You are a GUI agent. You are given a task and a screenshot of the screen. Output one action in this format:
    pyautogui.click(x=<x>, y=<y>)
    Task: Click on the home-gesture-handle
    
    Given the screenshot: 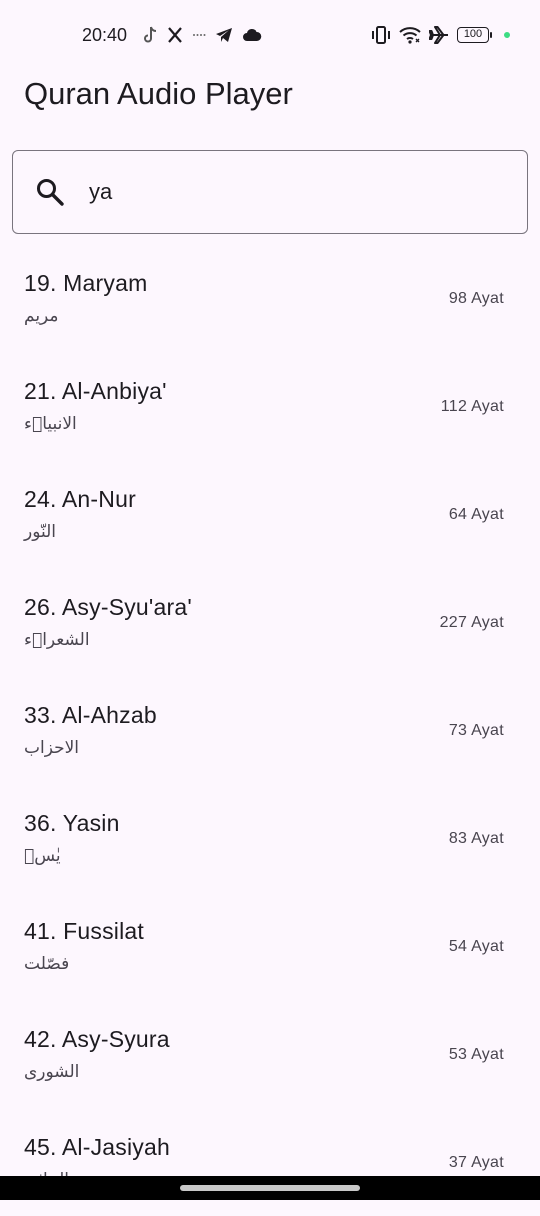 What is the action you would take?
    pyautogui.click(x=270, y=1188)
    